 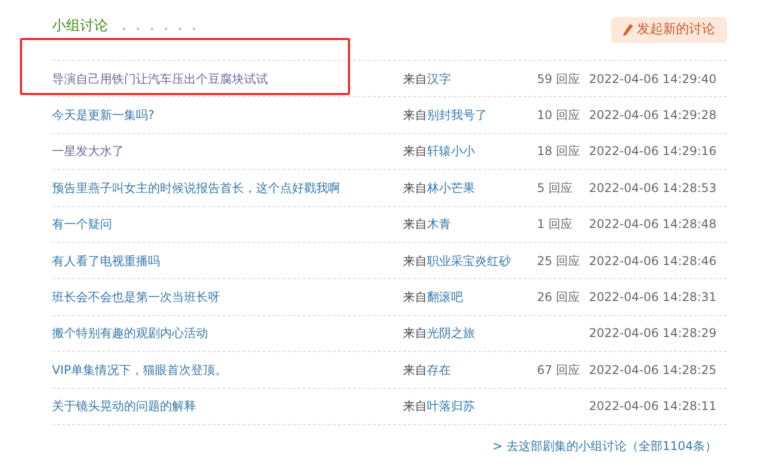 I want to click on topic-link: 关于镜头晃动的问题的解释, so click(x=227, y=406).